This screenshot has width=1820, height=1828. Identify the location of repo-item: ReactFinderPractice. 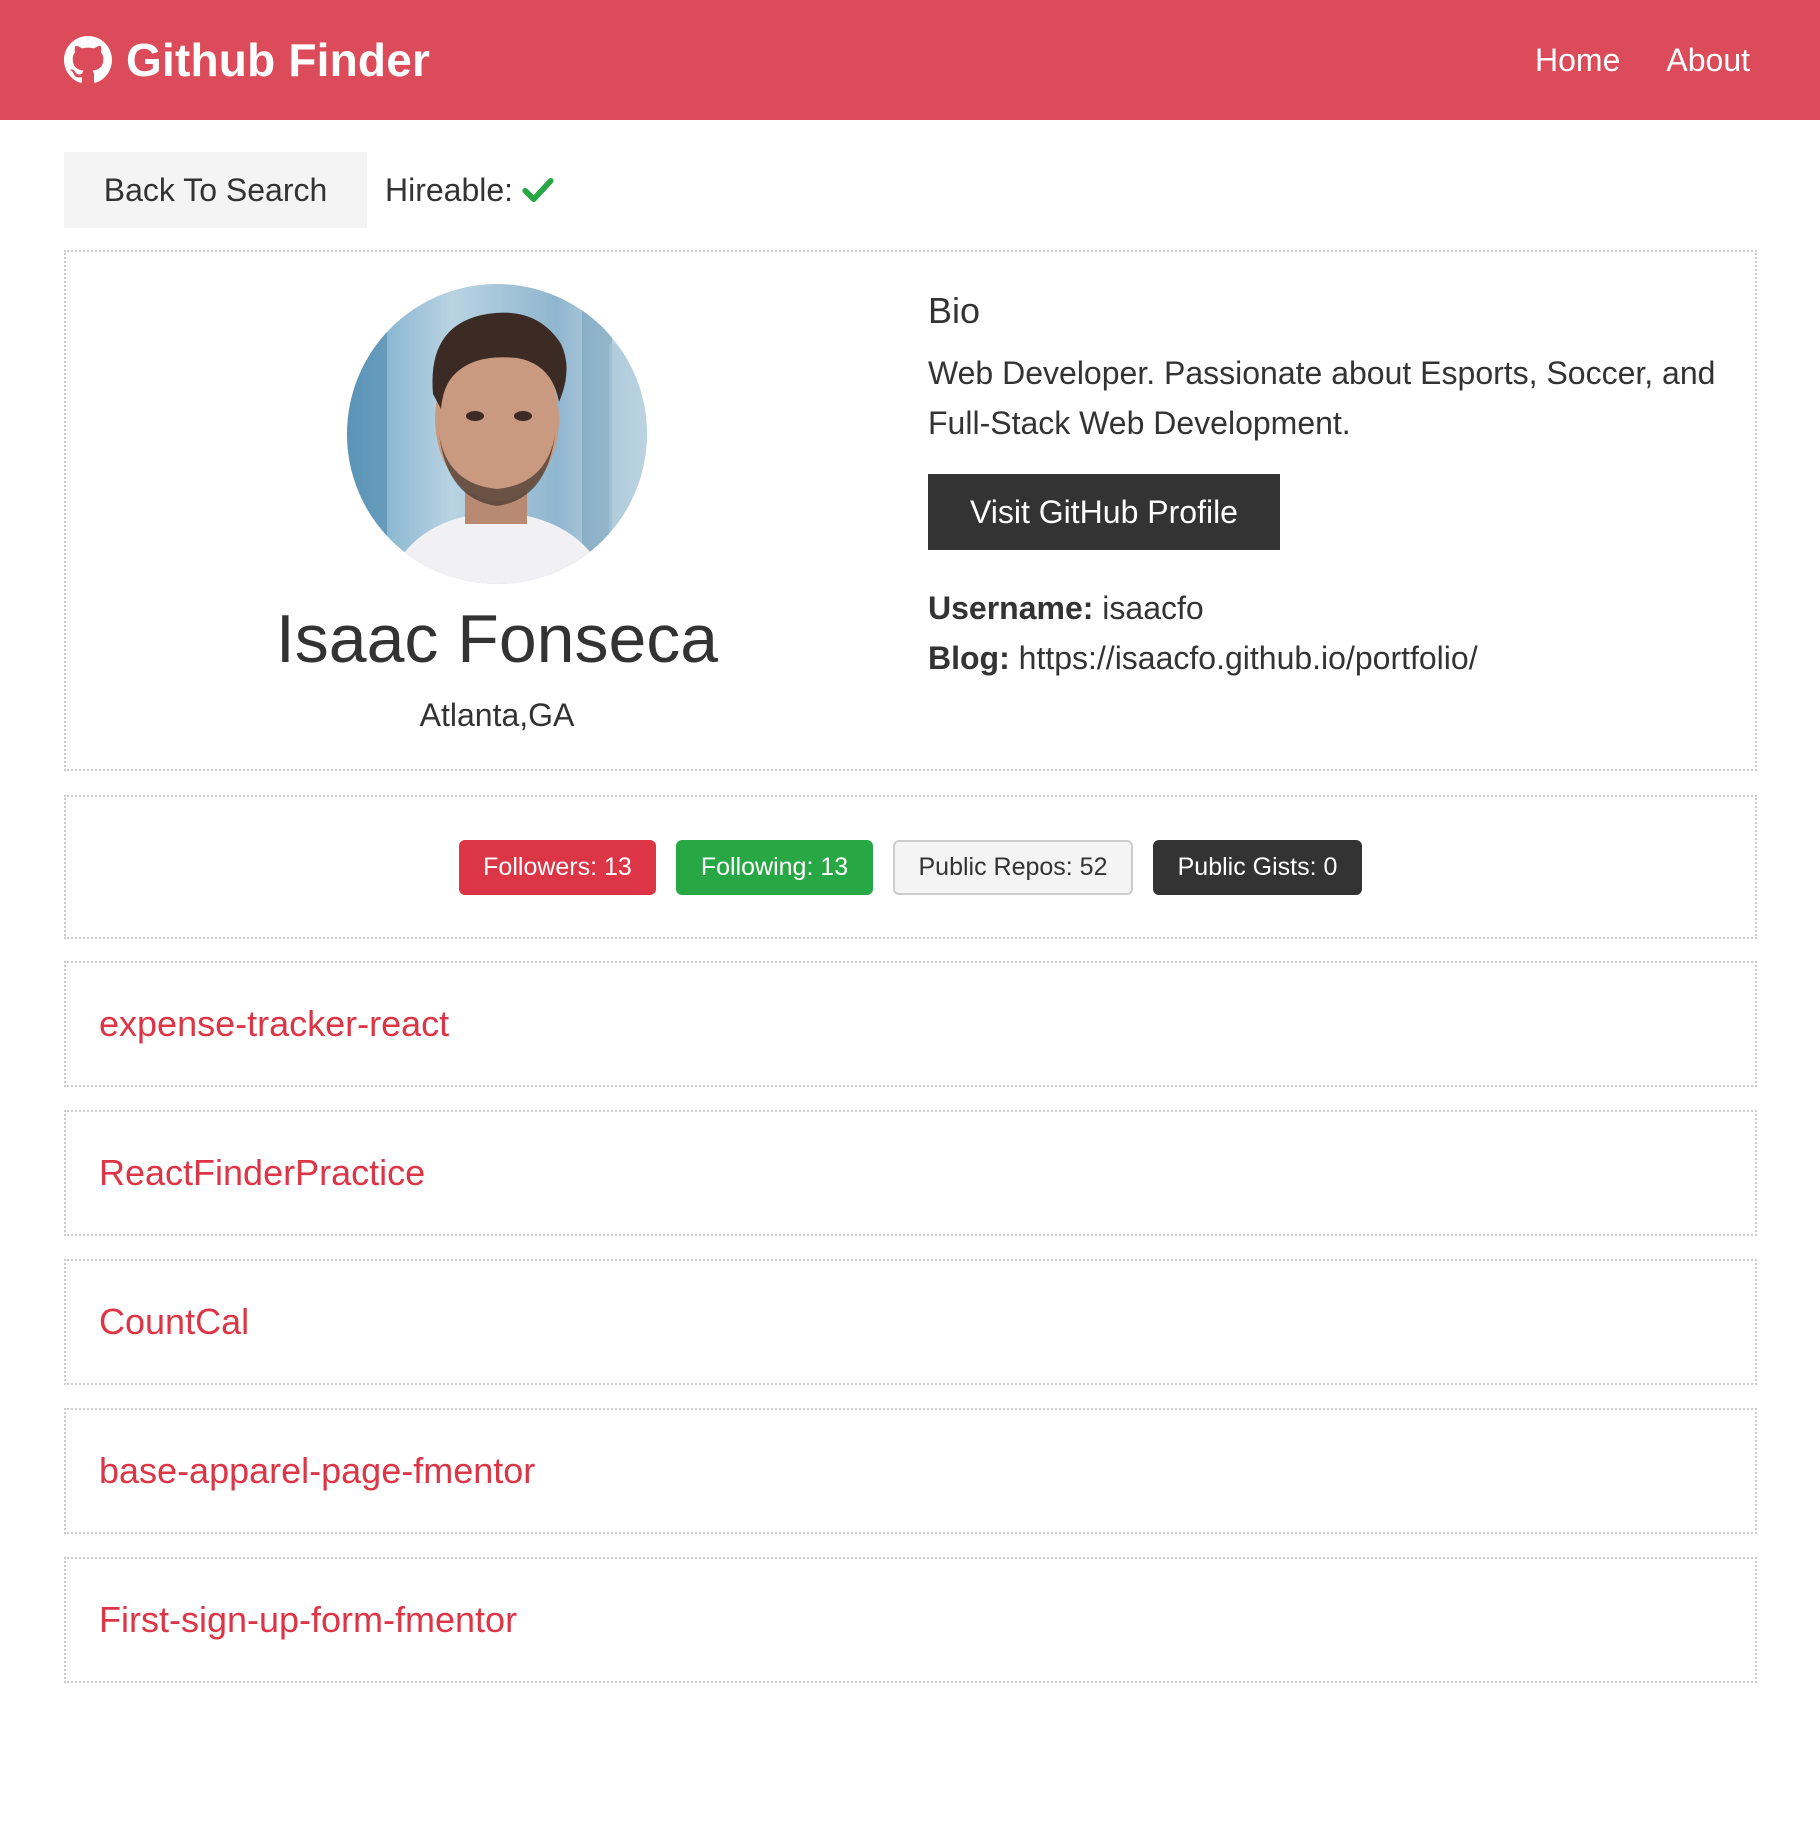
(910, 1173).